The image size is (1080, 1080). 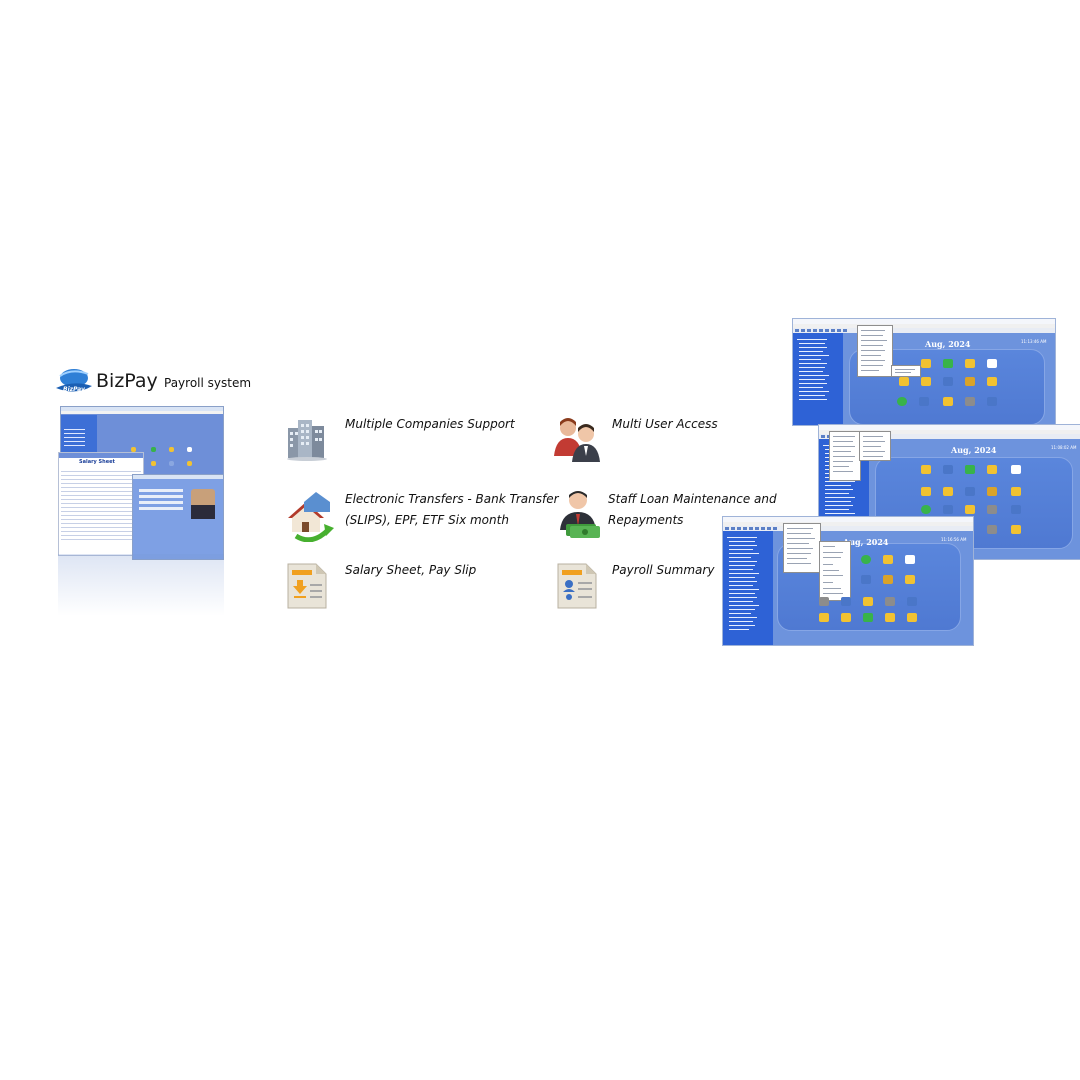 I want to click on bizpay-logo: BizPay BizPay Payroll system, so click(x=159, y=383).